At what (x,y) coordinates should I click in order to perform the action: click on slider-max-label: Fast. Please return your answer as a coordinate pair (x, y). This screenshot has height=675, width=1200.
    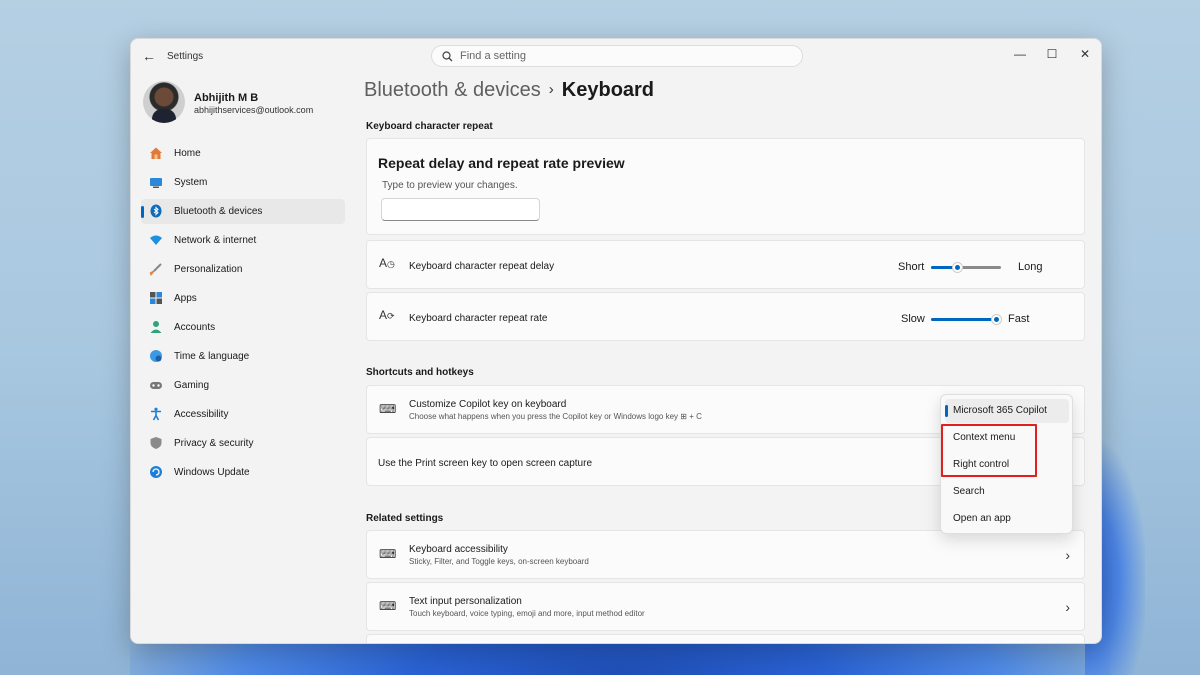
    Looking at the image, I should click on (1019, 319).